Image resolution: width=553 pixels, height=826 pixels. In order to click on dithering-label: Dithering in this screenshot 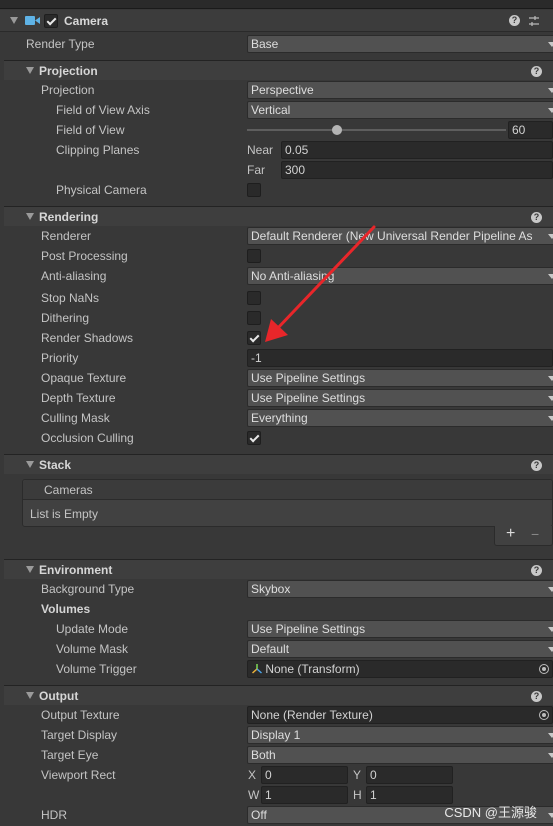, I will do `click(65, 318)`.